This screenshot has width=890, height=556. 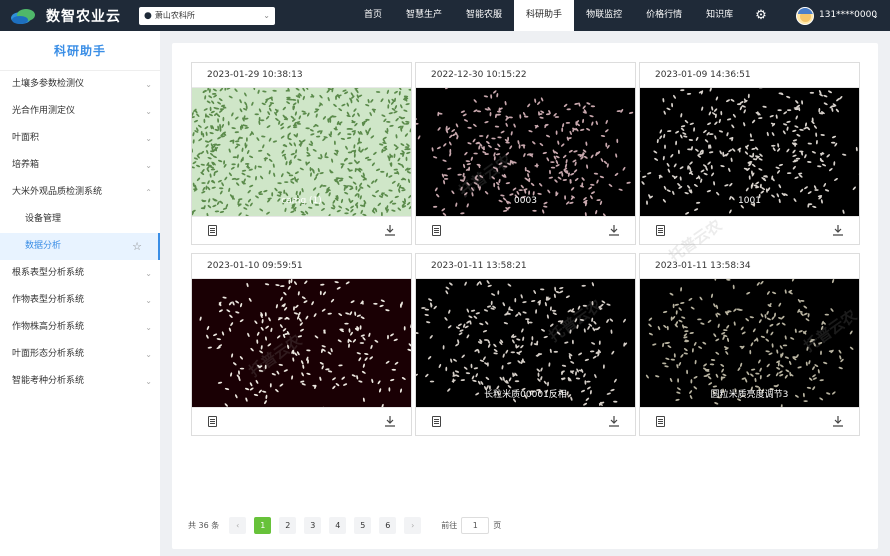 What do you see at coordinates (48, 273) in the screenshot?
I see `sidebar-item-label: 根系表型分析系统` at bounding box center [48, 273].